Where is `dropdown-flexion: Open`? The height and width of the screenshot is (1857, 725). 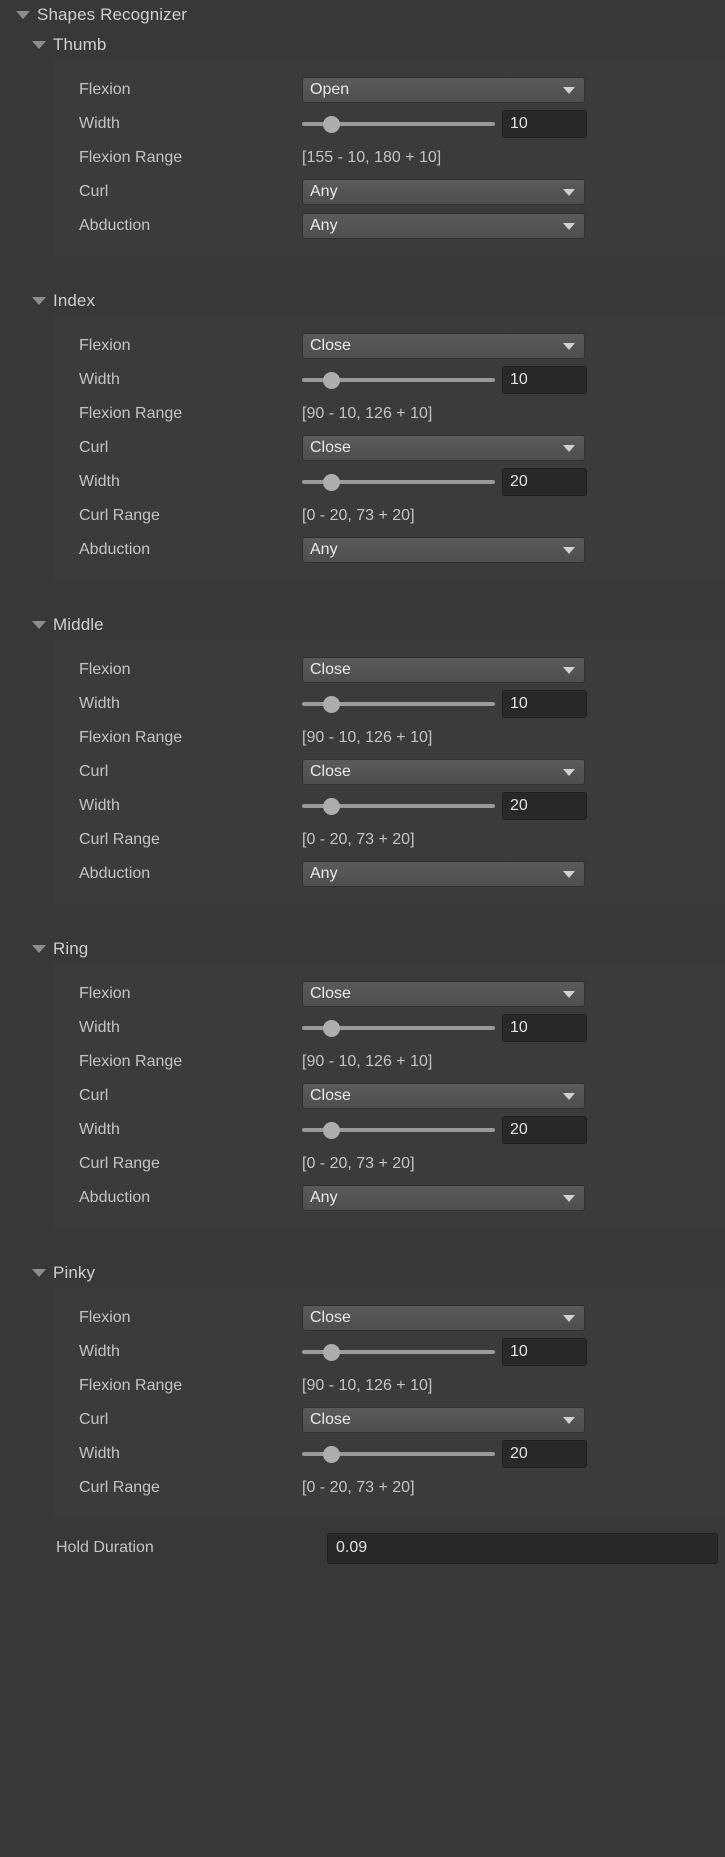
dropdown-flexion: Open is located at coordinates (443, 90).